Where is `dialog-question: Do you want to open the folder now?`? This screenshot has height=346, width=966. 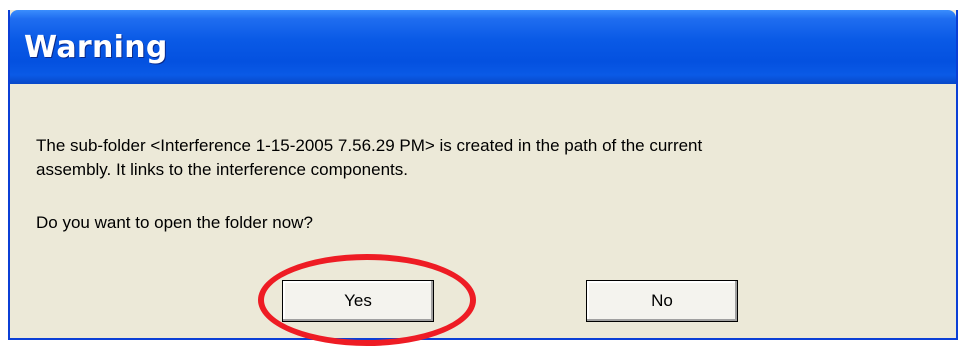
dialog-question: Do you want to open the folder now? is located at coordinates (174, 222).